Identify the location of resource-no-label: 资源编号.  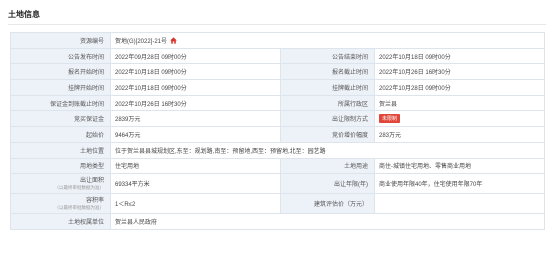
(60, 40).